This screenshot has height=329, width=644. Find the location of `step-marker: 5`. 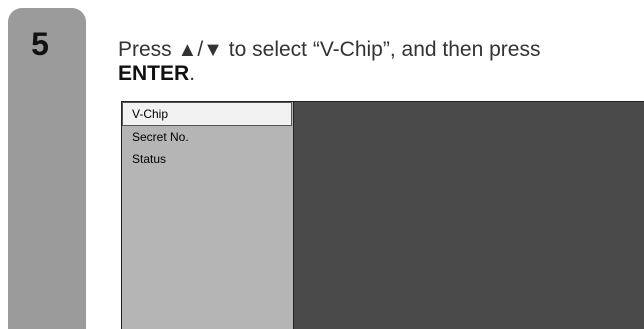

step-marker: 5 is located at coordinates (47, 168).